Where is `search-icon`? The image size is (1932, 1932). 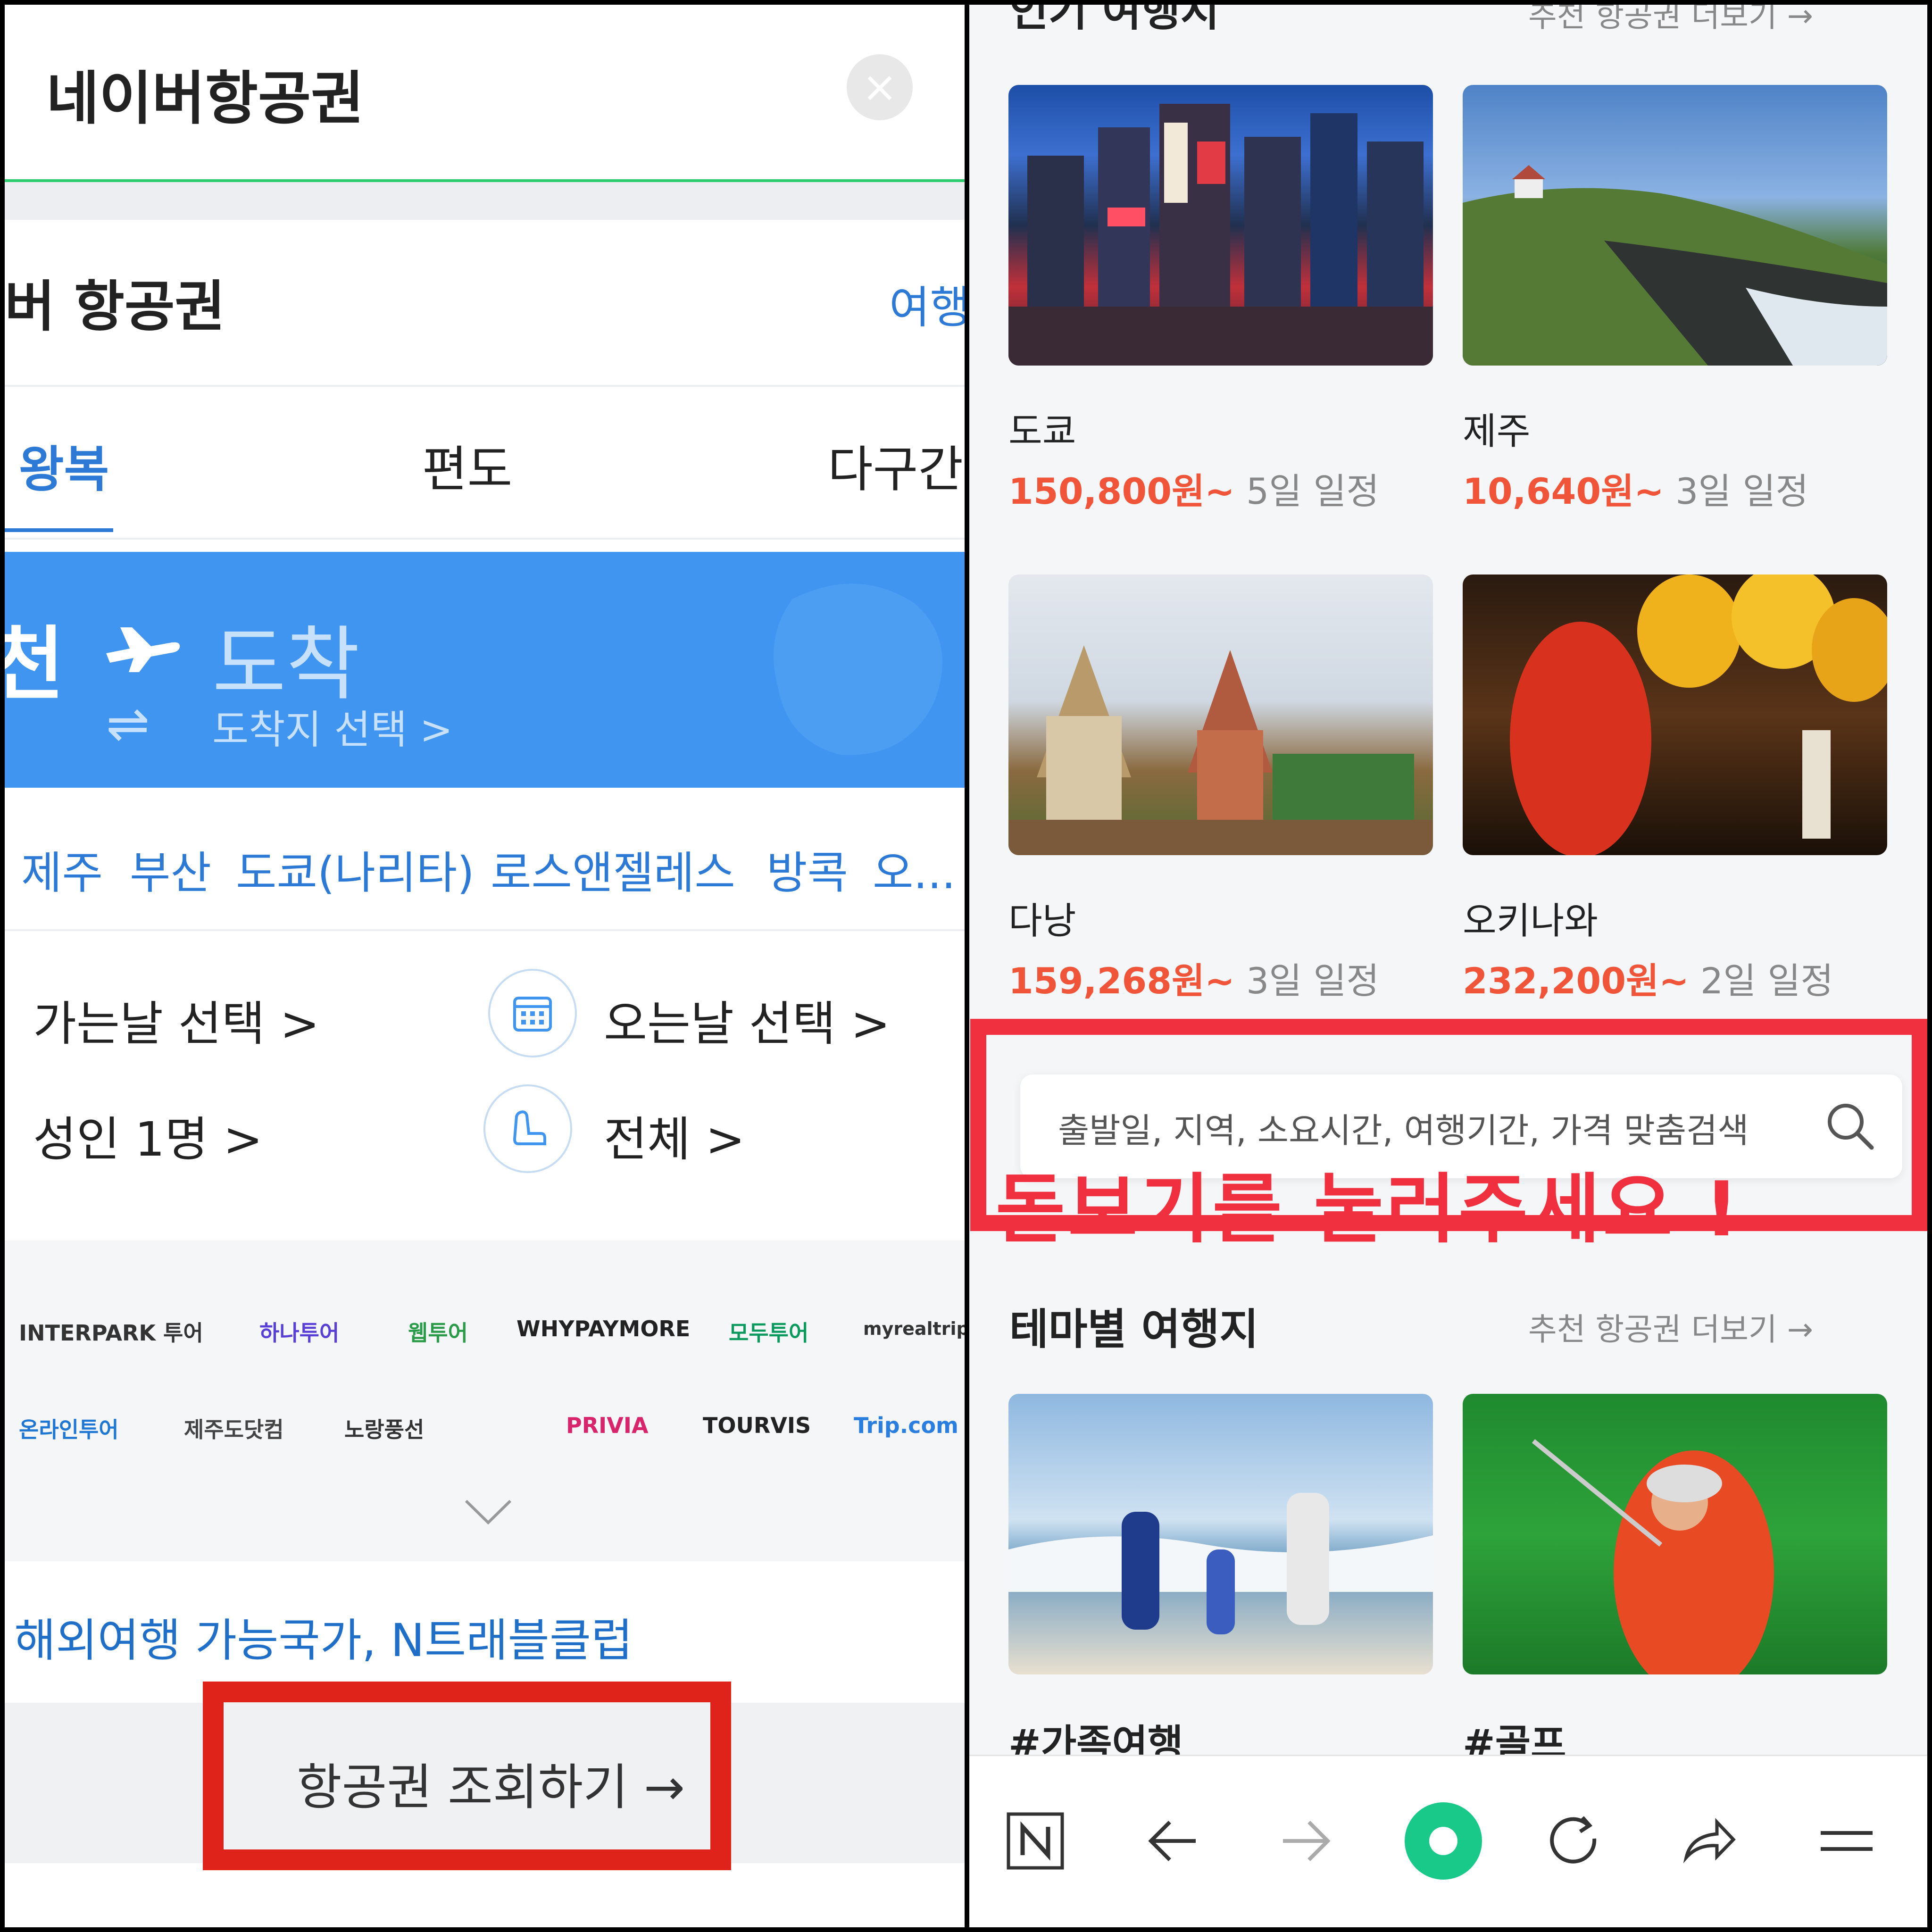
search-icon is located at coordinates (1851, 1126).